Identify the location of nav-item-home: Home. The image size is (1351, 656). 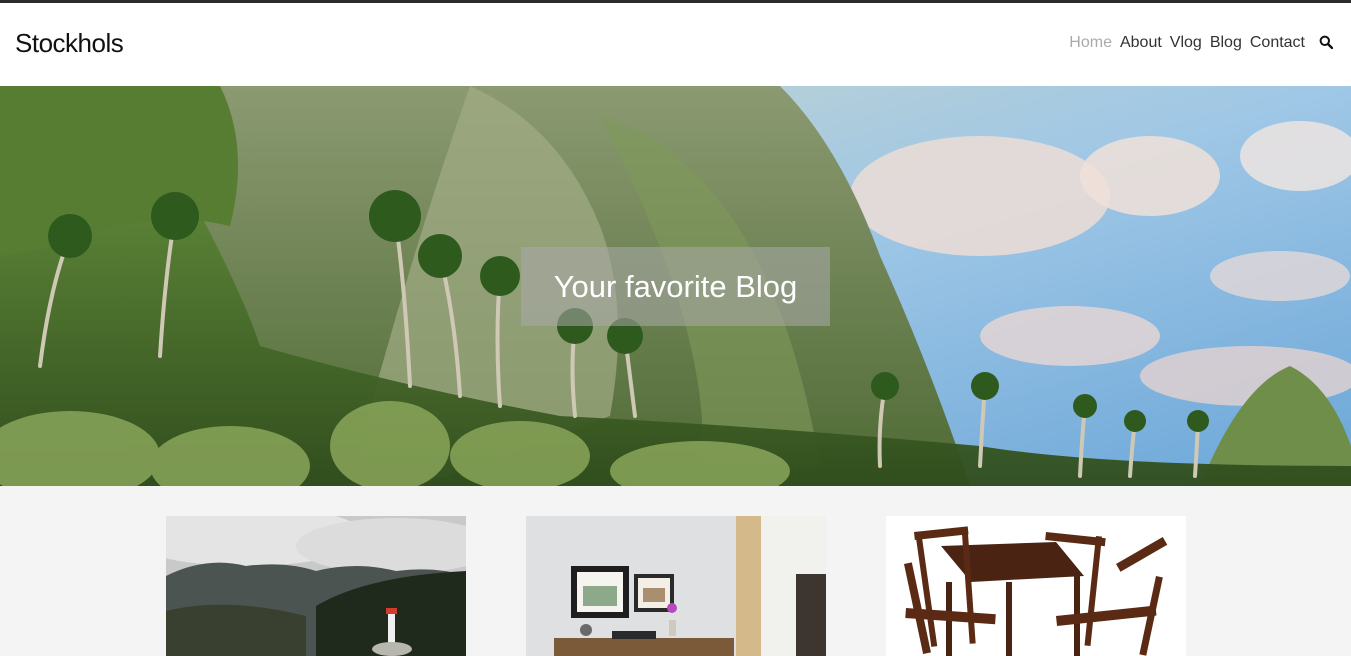
(1090, 43).